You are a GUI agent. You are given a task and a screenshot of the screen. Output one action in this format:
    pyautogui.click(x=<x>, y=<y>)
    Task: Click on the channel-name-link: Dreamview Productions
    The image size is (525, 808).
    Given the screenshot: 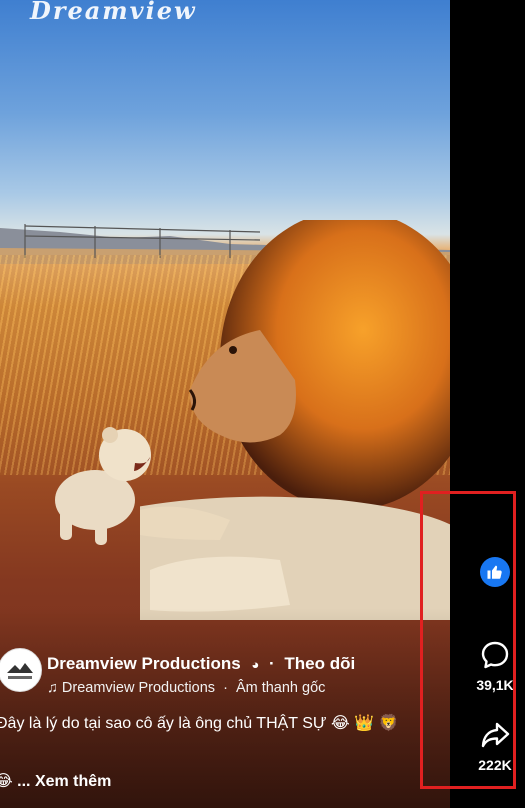 What is the action you would take?
    pyautogui.click(x=144, y=663)
    